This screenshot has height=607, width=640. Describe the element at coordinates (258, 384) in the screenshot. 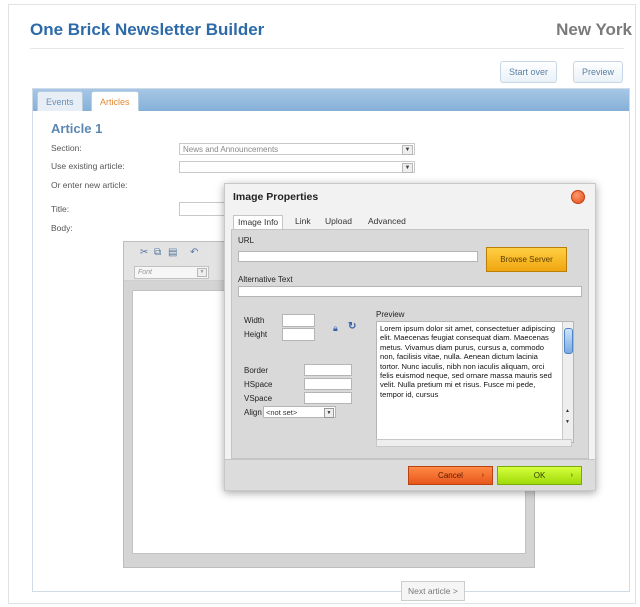

I see `hspace-label: HSpace` at that location.